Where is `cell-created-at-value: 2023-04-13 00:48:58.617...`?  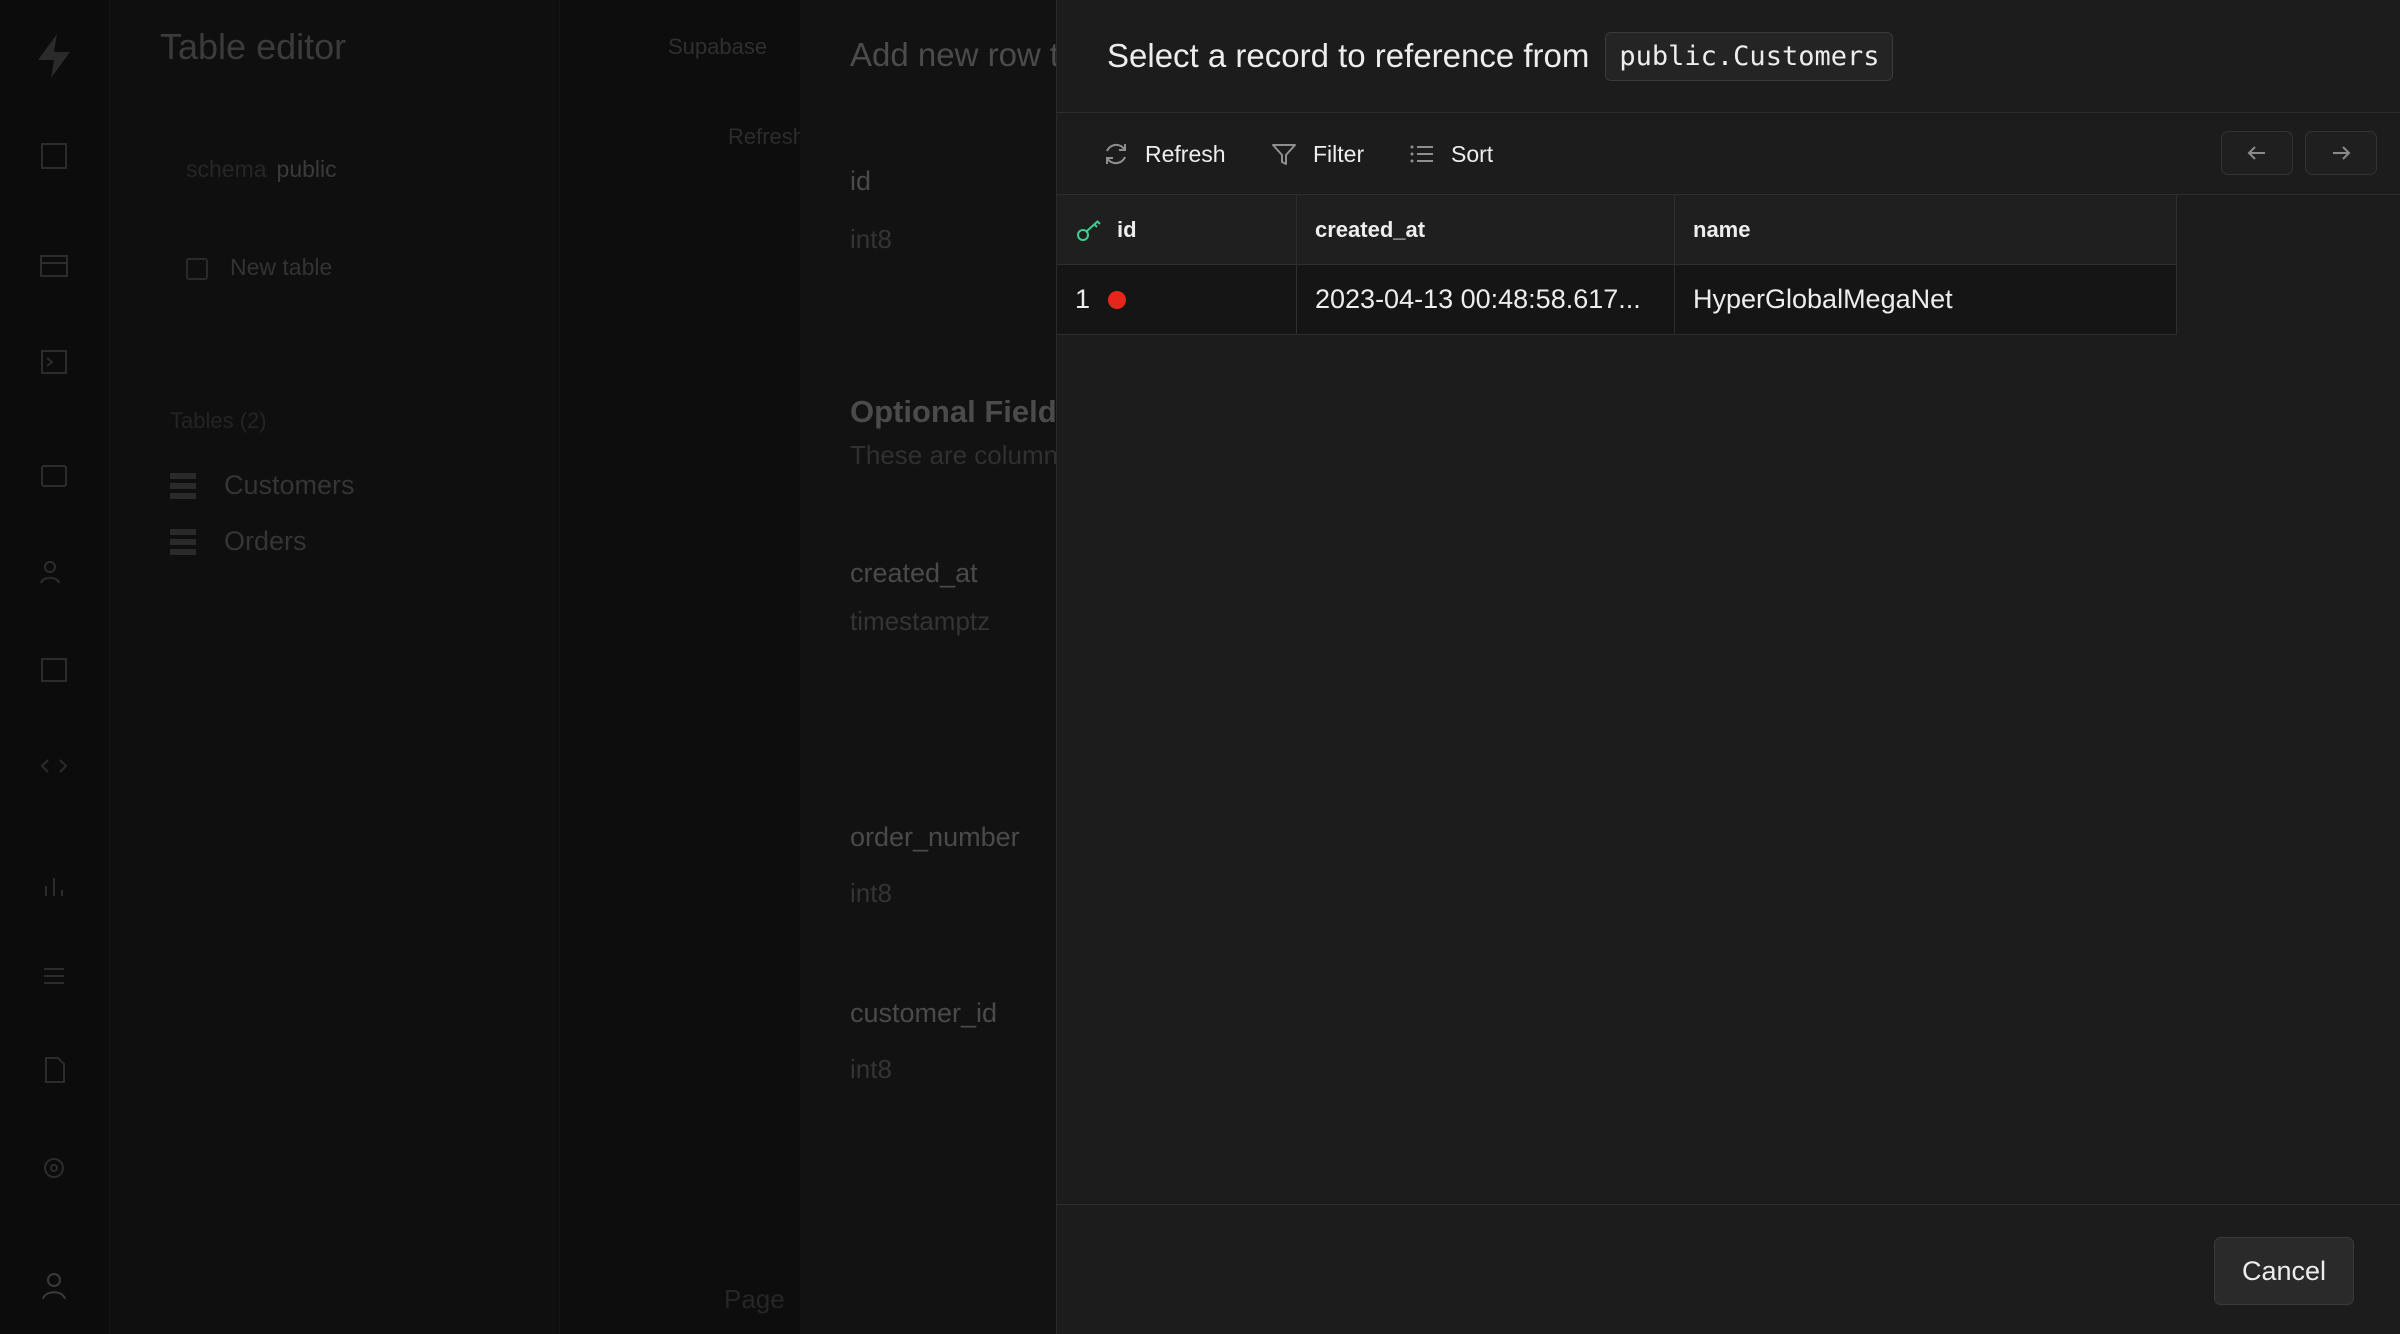 cell-created-at-value: 2023-04-13 00:48:58.617... is located at coordinates (1478, 299).